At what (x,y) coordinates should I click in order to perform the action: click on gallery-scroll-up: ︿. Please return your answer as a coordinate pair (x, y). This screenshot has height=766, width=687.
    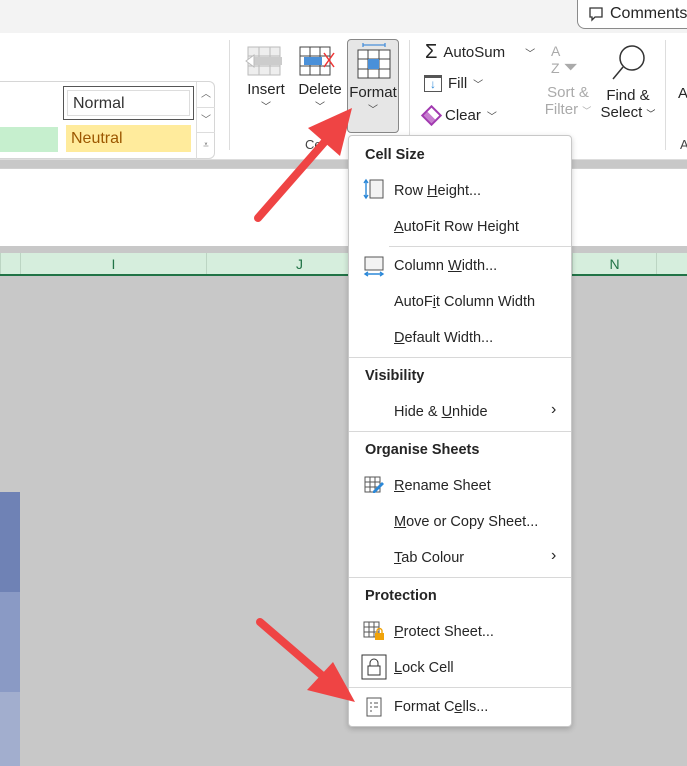
    Looking at the image, I should click on (206, 95).